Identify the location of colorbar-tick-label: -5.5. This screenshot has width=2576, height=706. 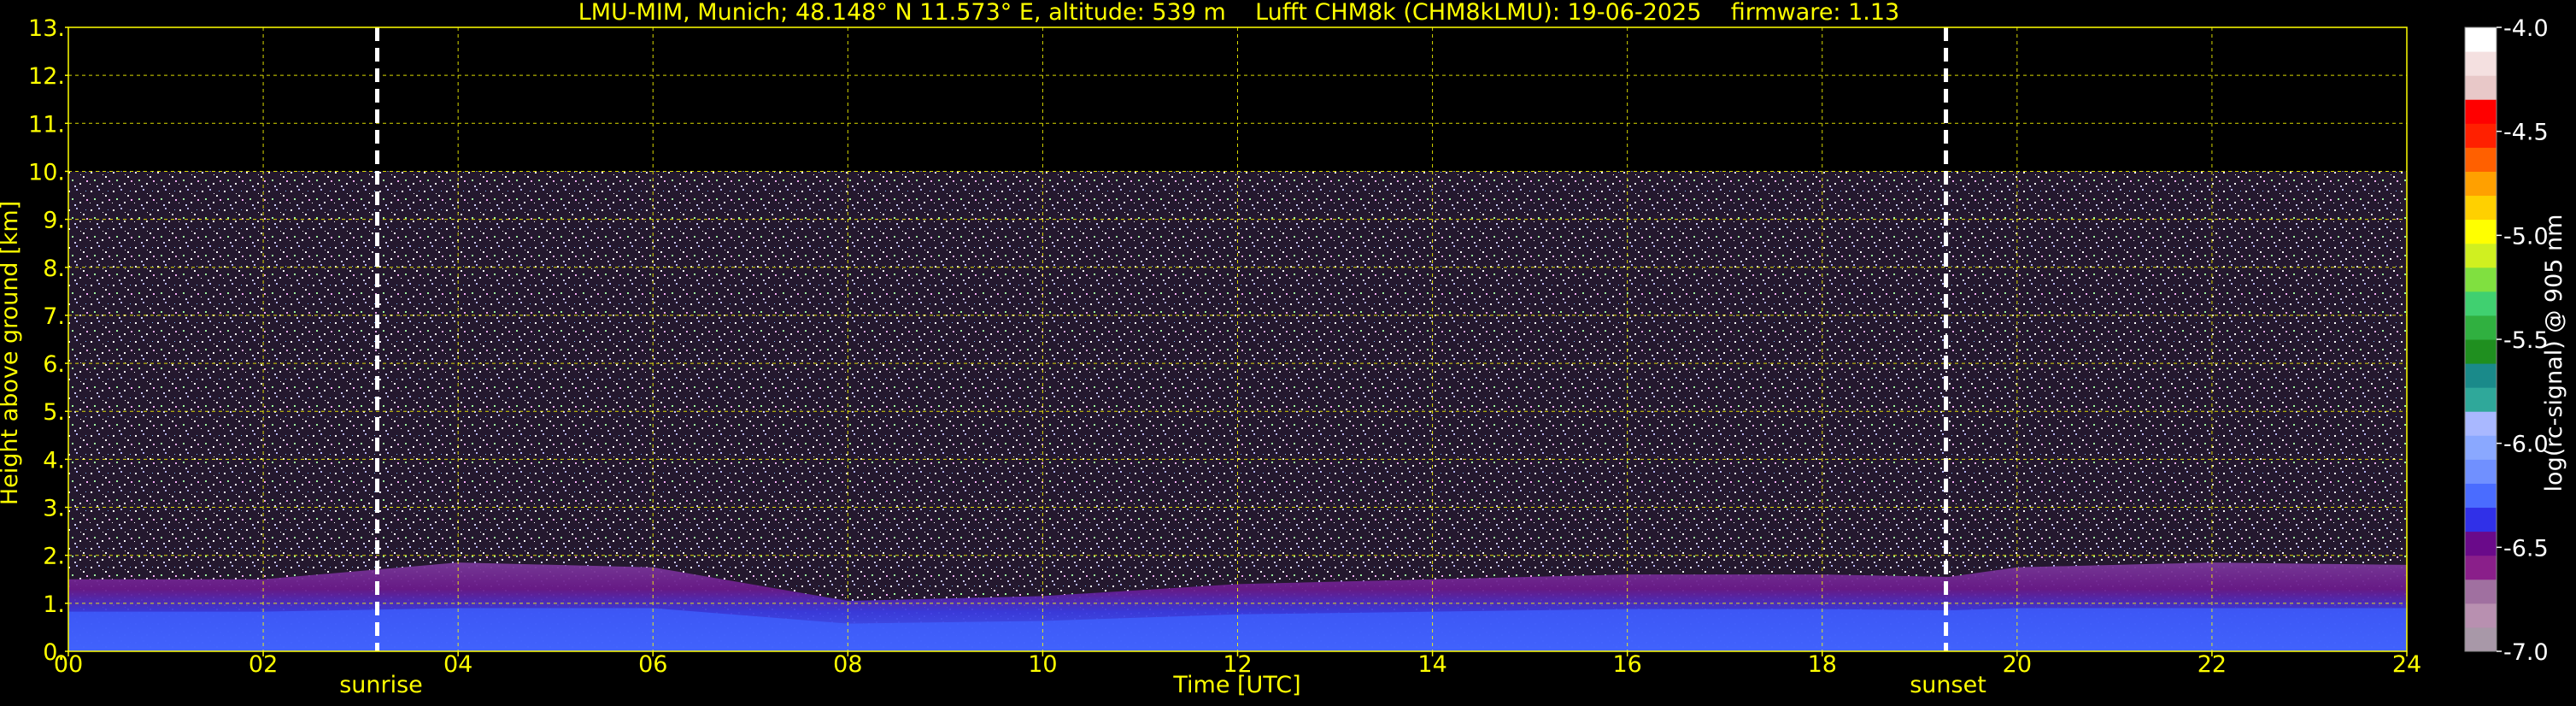
(2526, 340).